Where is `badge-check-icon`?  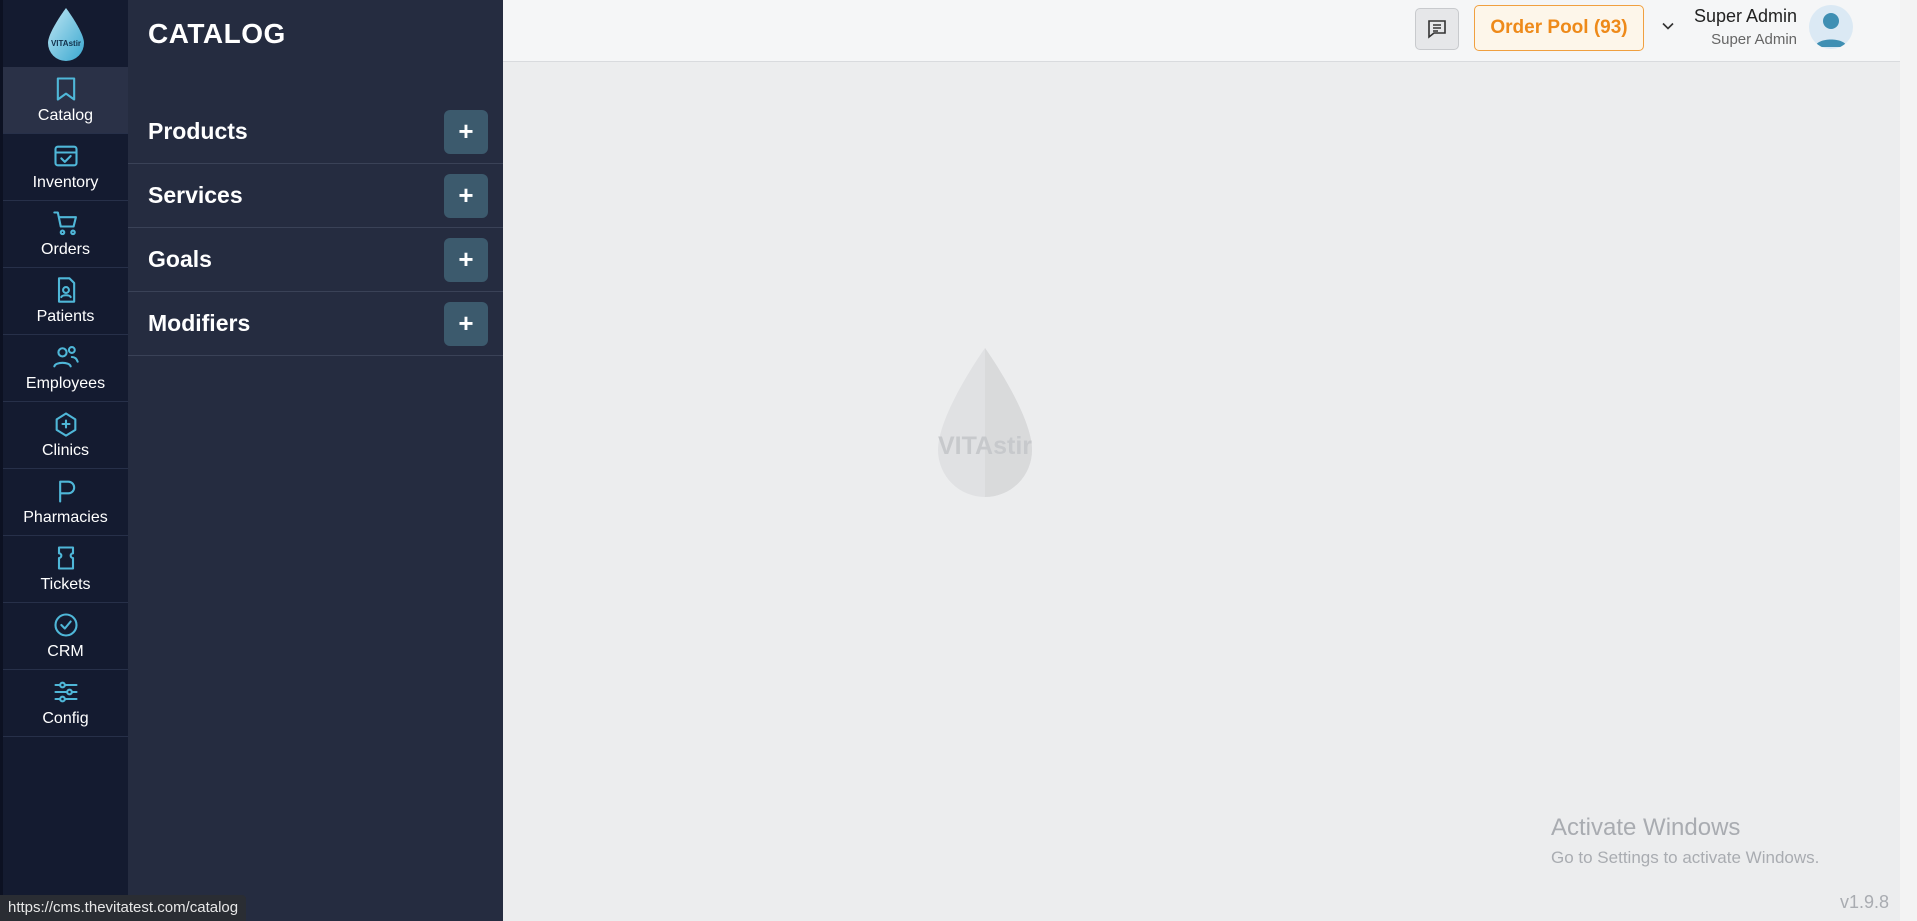
badge-check-icon is located at coordinates (65, 625).